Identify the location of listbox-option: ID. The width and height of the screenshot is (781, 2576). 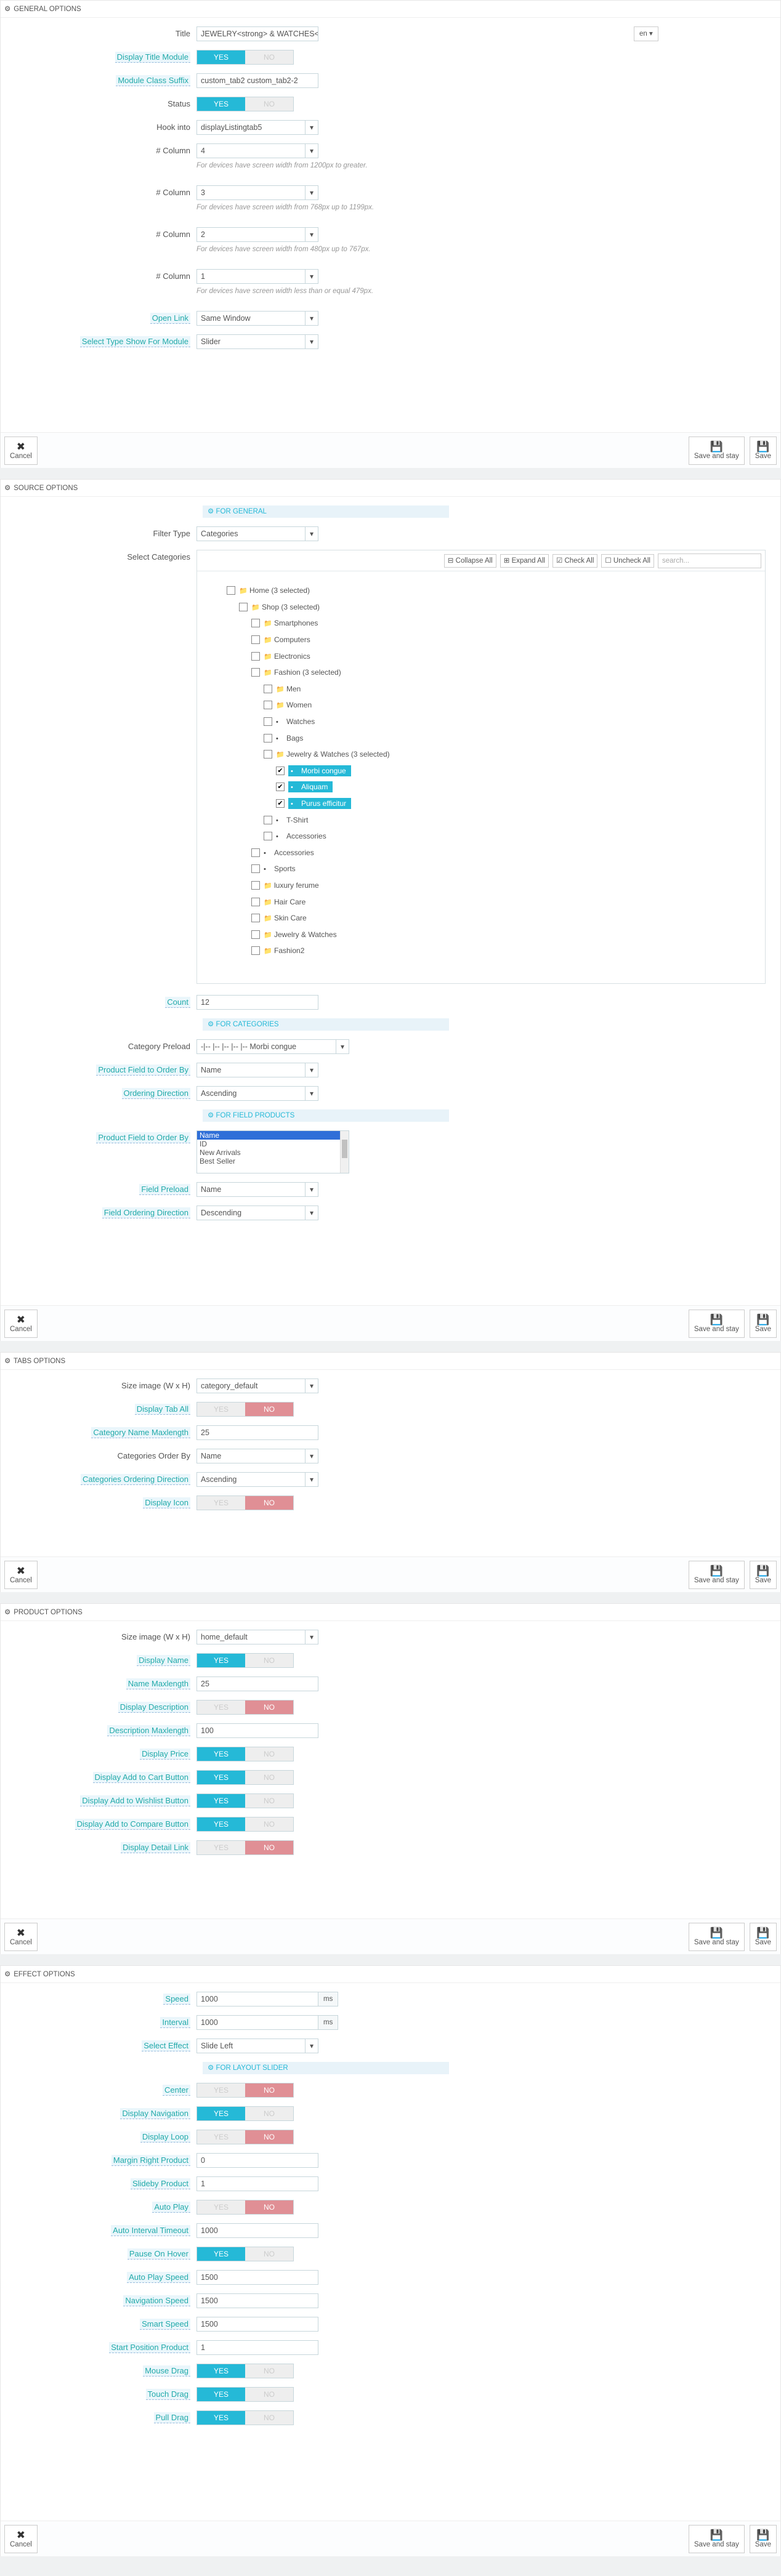
(273, 1144).